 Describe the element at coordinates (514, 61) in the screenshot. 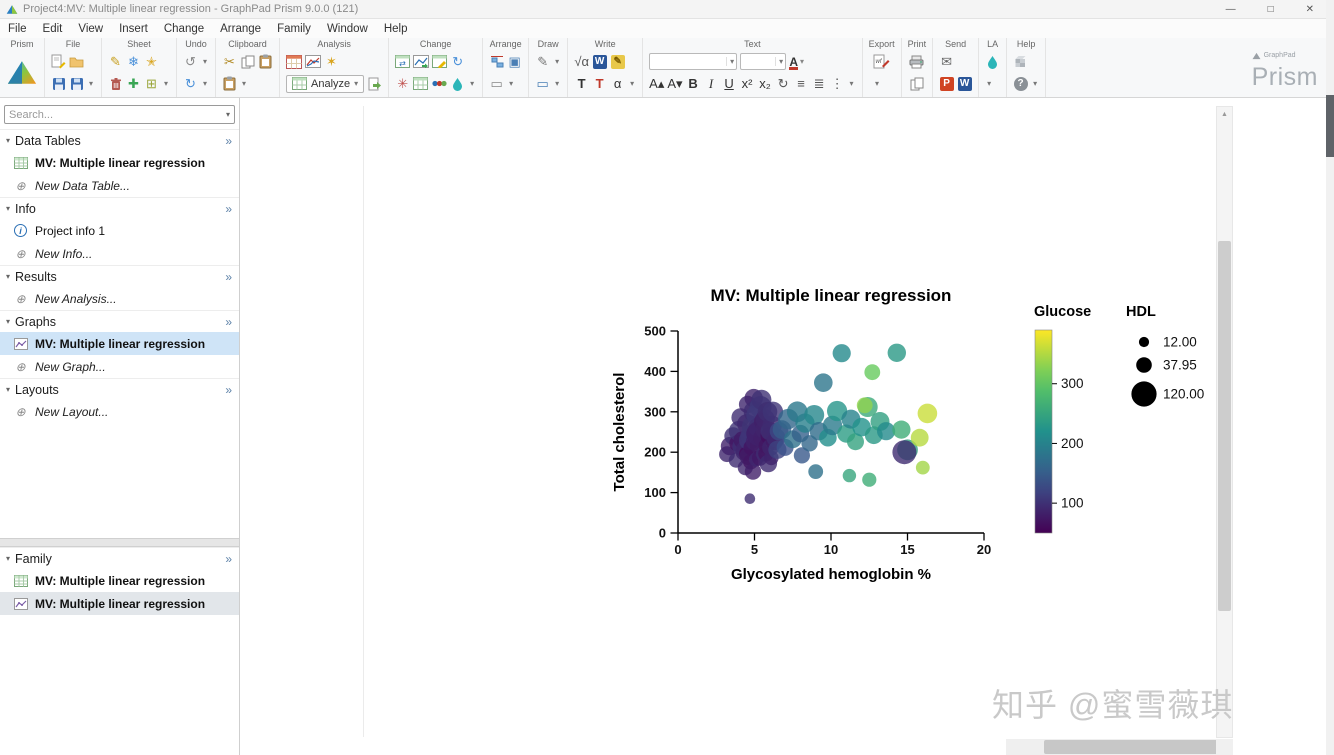

I see `group-objects-icon: ▣` at that location.